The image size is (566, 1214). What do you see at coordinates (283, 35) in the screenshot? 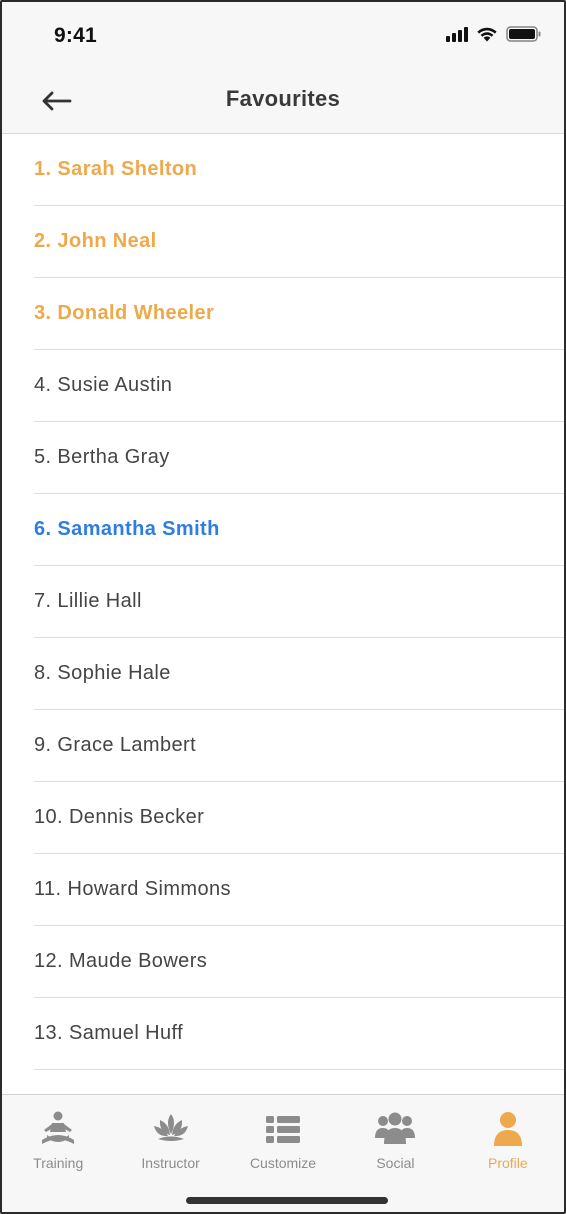
I see `status-bar: 9:41` at bounding box center [283, 35].